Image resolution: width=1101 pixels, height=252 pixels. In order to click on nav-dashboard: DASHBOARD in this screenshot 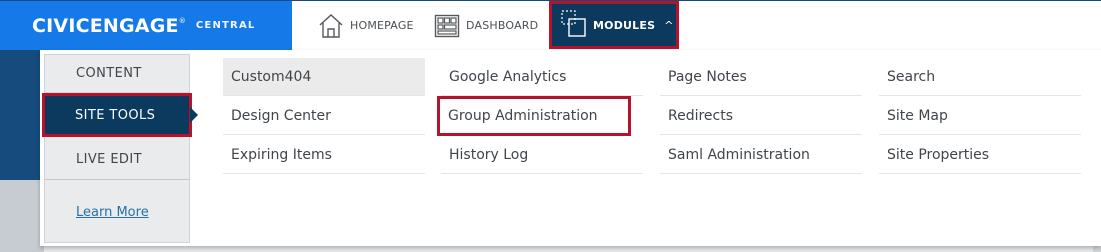, I will do `click(486, 25)`.